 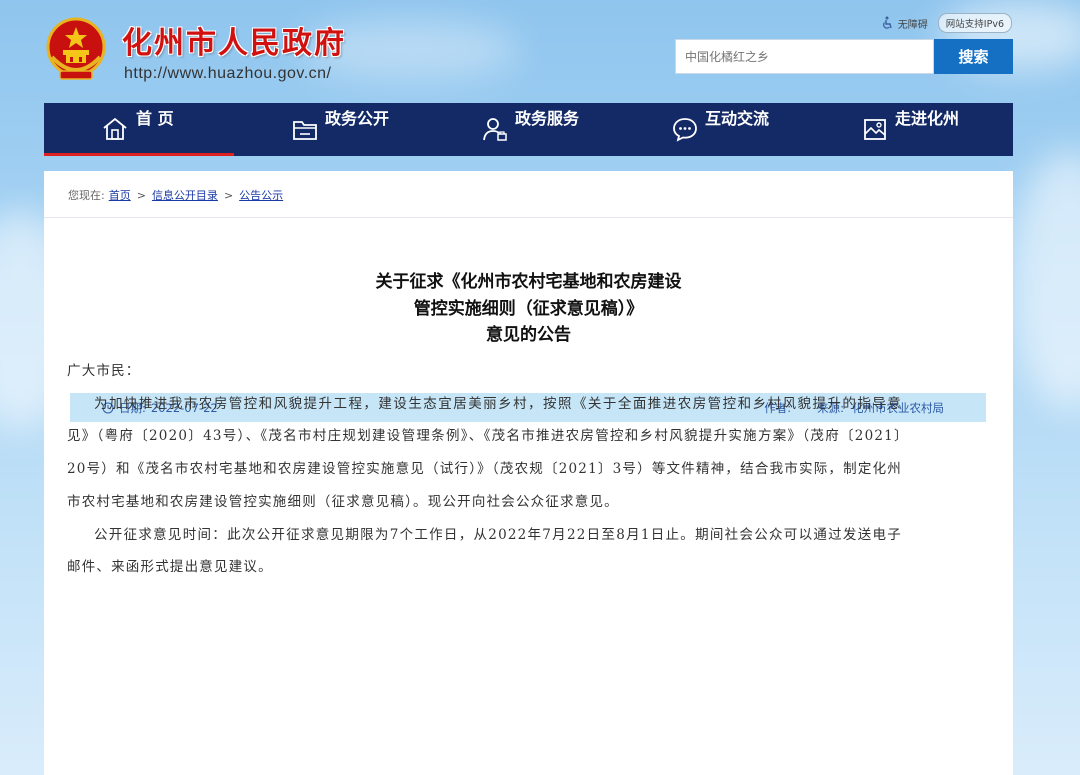 What do you see at coordinates (875, 129) in the screenshot?
I see `picture-icon` at bounding box center [875, 129].